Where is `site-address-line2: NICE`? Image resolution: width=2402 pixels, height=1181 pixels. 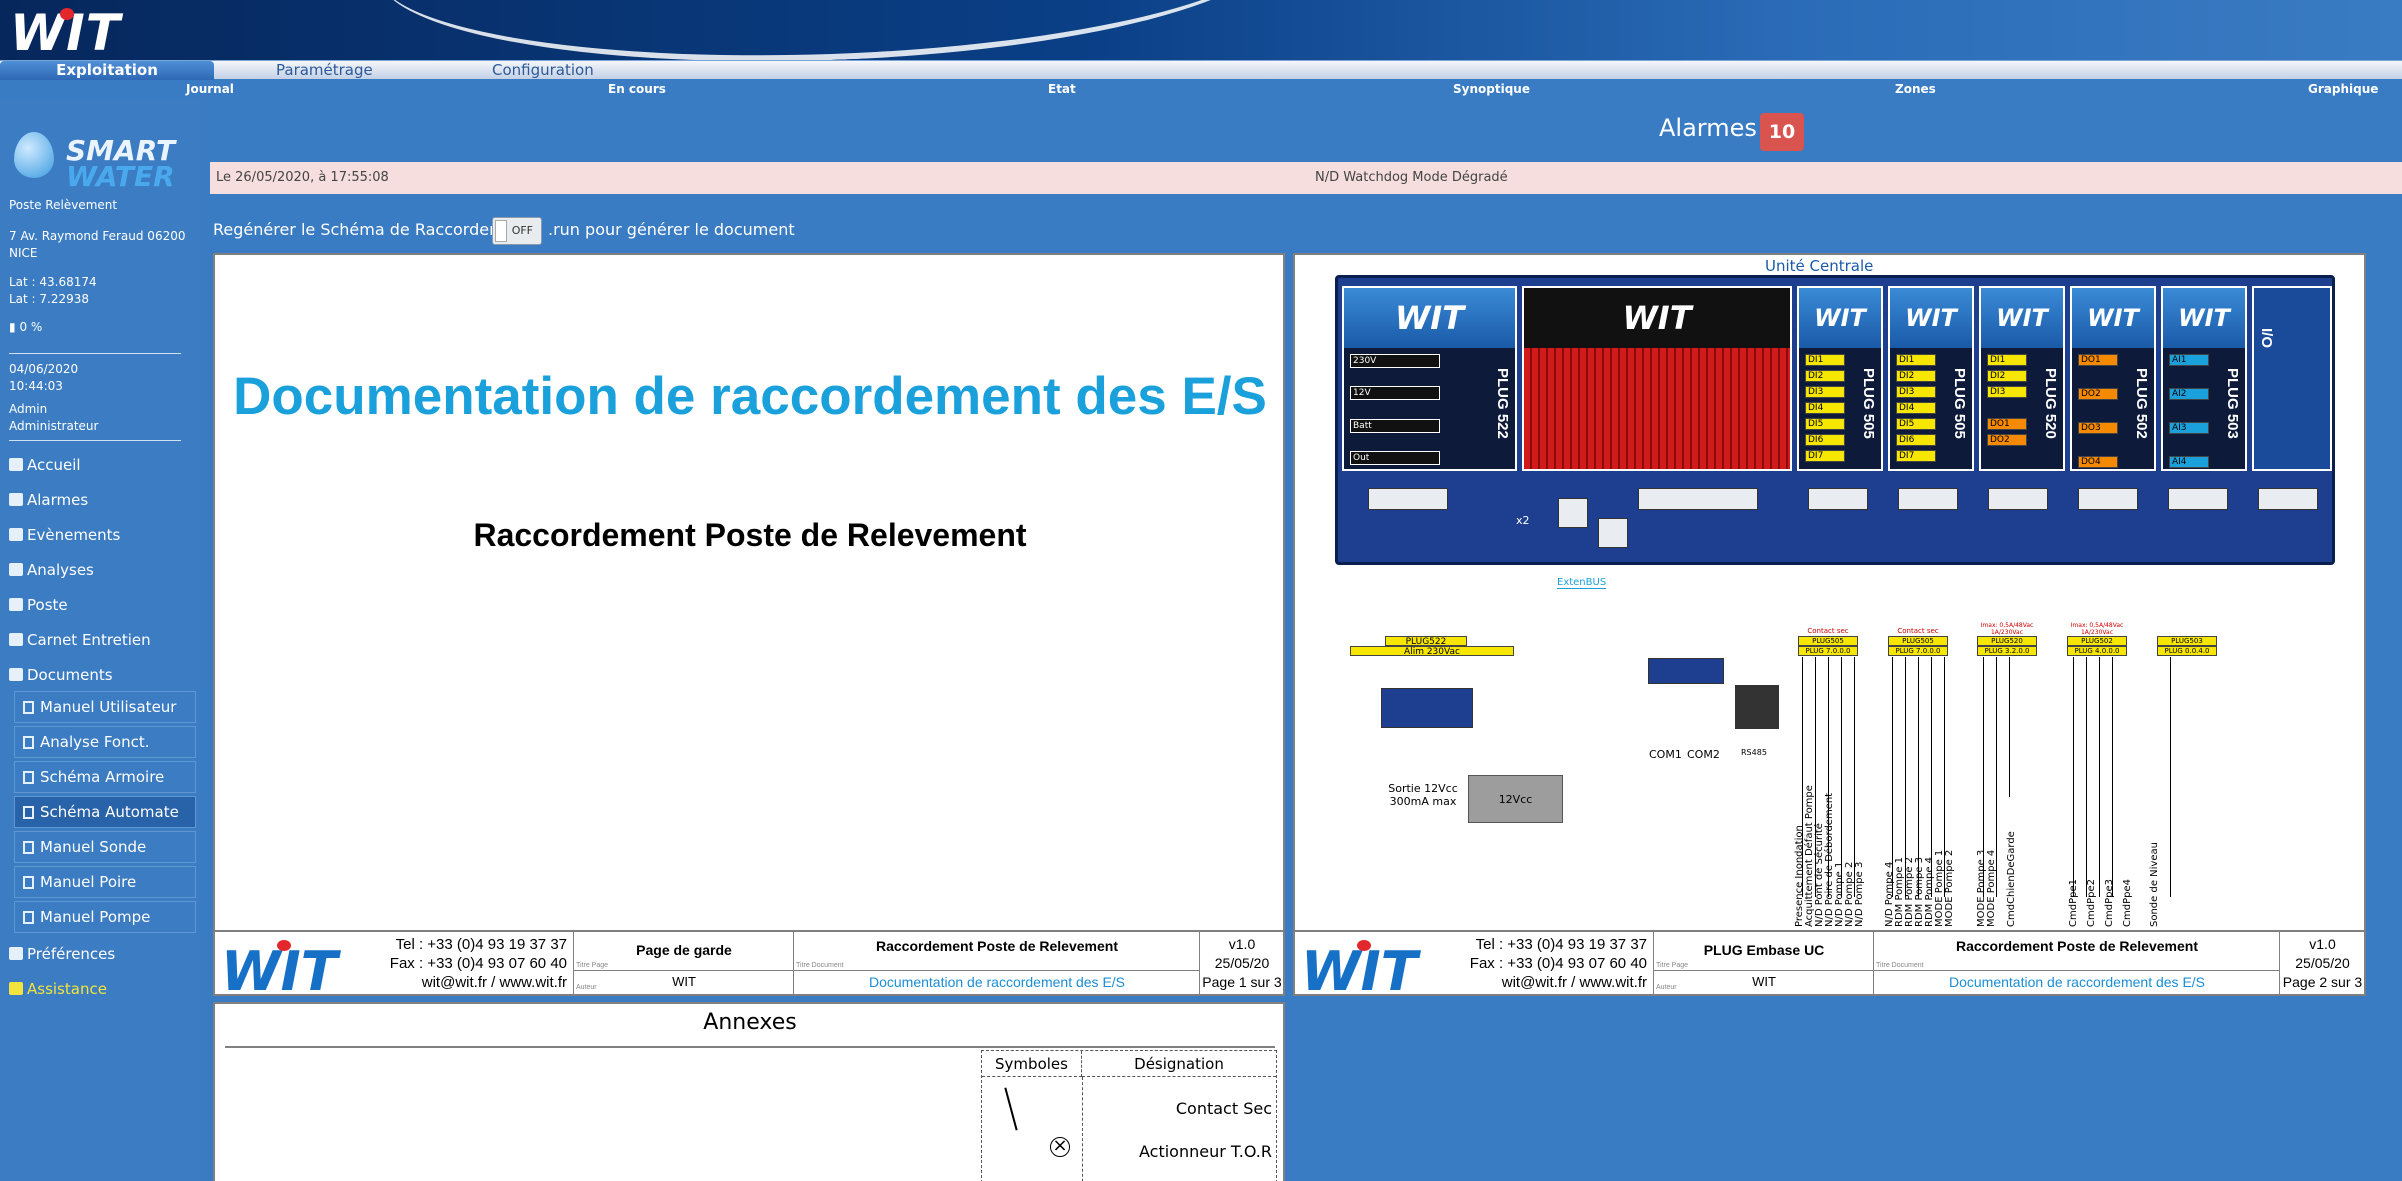 site-address-line2: NICE is located at coordinates (23, 253).